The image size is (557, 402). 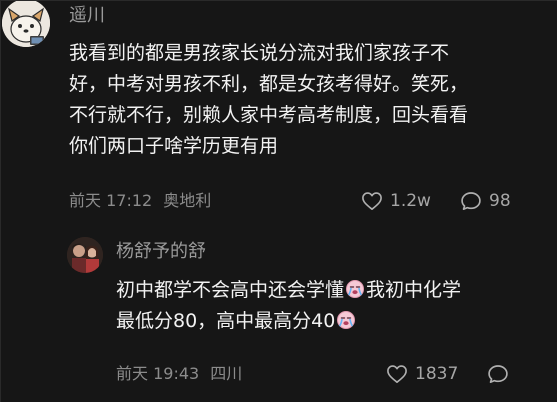 What do you see at coordinates (259, 53) in the screenshot?
I see `comment-line: 我看到的都是男孩家长说分流对我们家孩子不` at bounding box center [259, 53].